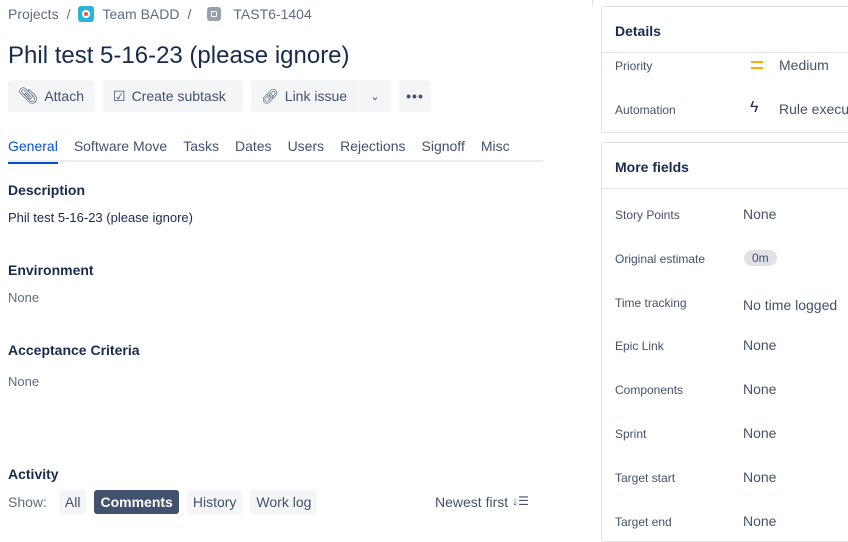 The image size is (848, 542). Describe the element at coordinates (520, 501) in the screenshot. I see `sort-icon: ↓☰` at that location.